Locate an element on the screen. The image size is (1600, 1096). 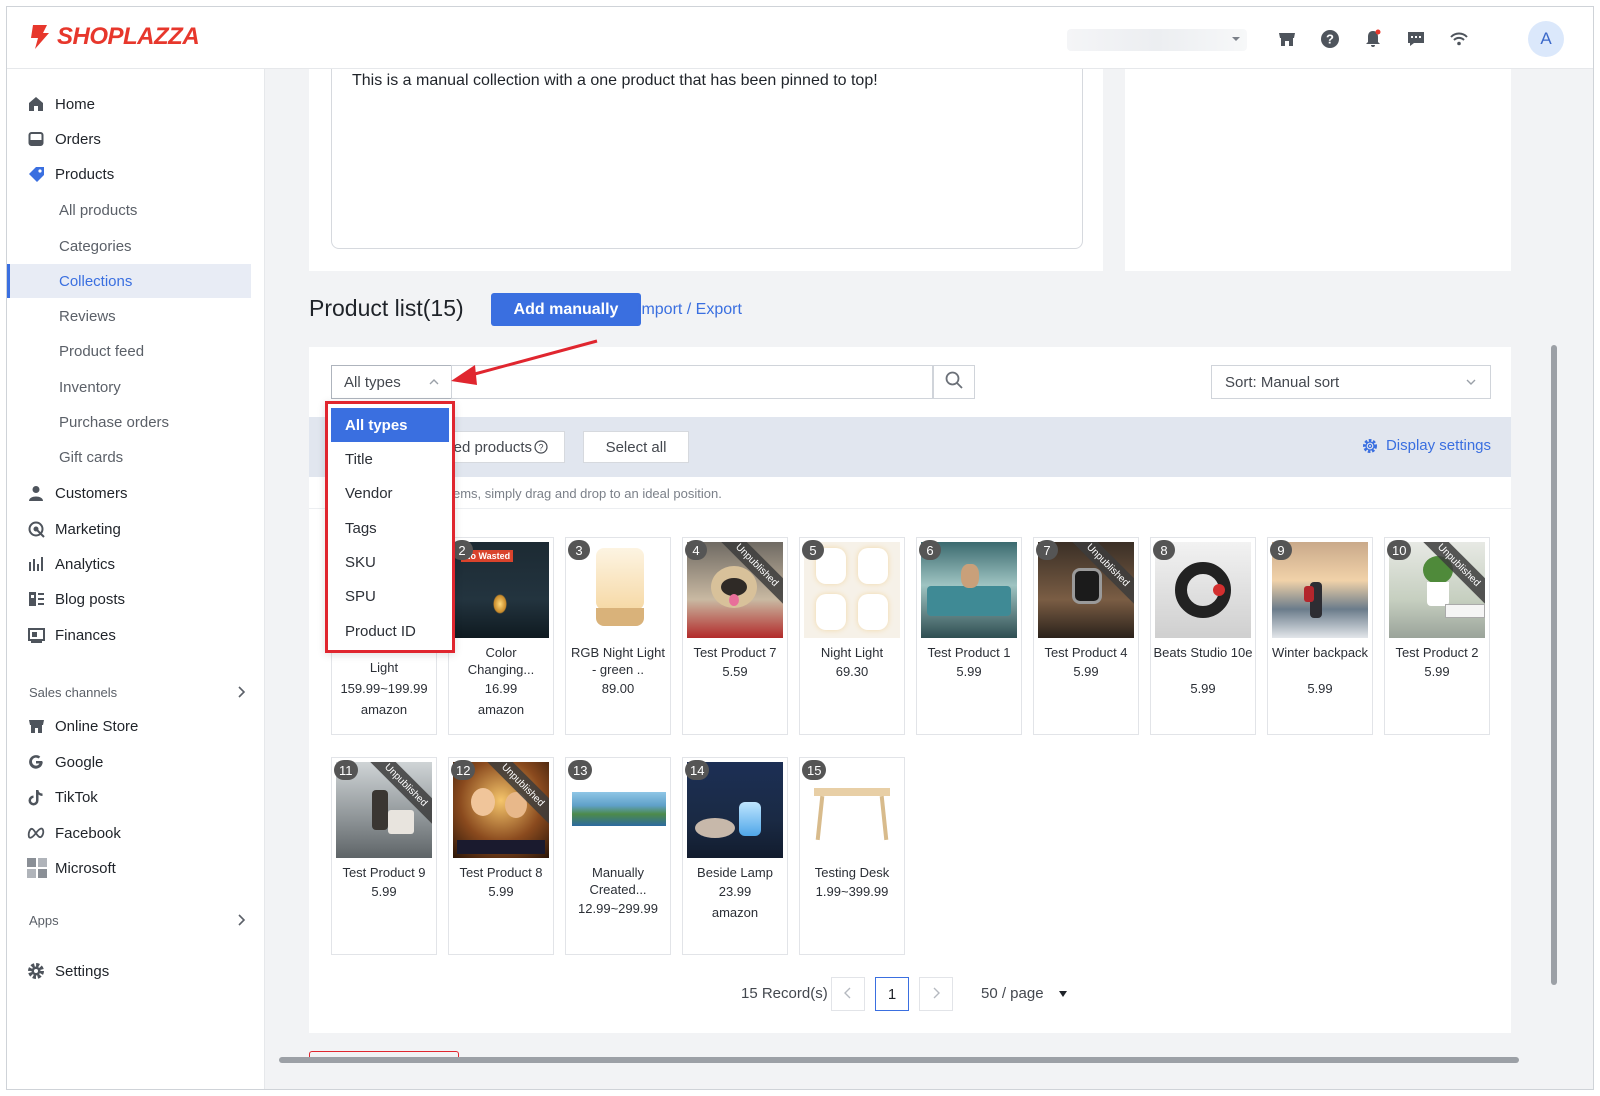
sidebar-subitem-all-products: All products is located at coordinates (136, 210).